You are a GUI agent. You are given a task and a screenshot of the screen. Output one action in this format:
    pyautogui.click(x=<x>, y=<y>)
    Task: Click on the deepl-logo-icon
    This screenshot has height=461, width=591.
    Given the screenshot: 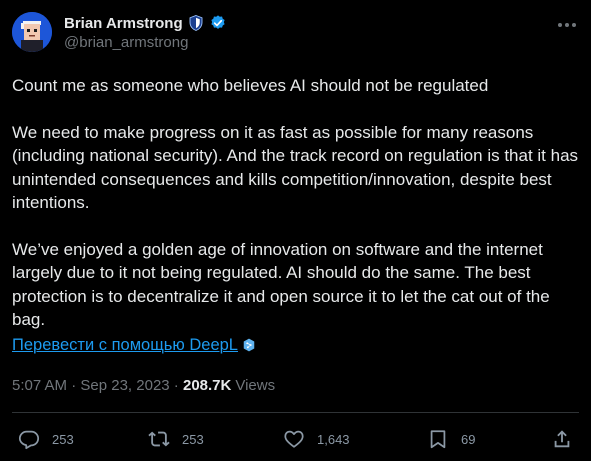 What is the action you would take?
    pyautogui.click(x=249, y=345)
    